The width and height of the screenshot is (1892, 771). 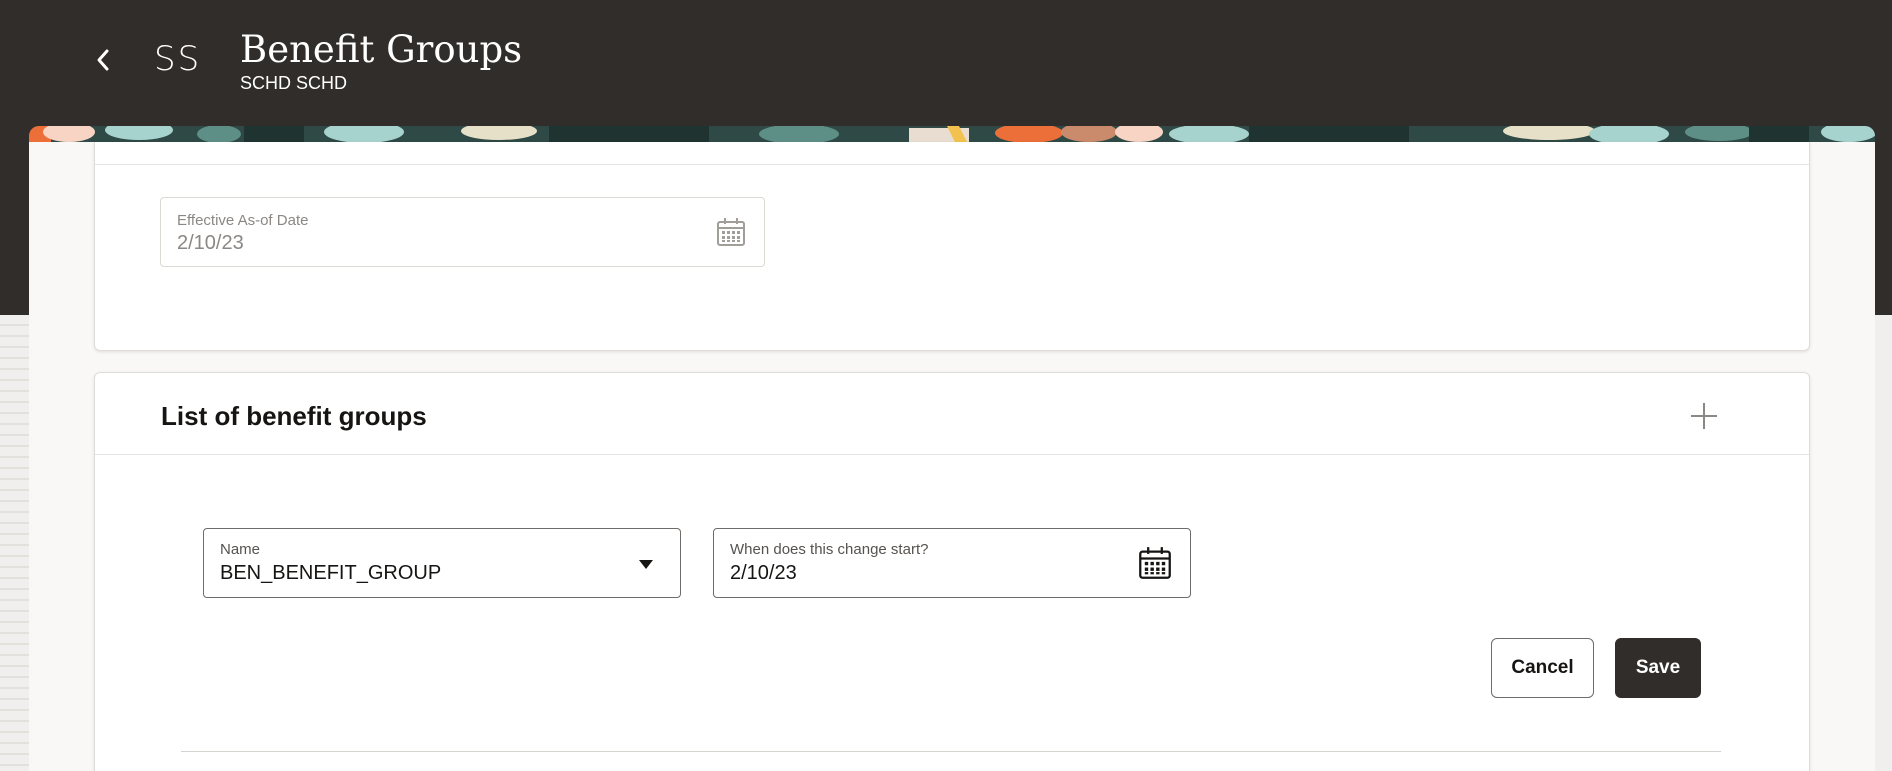 I want to click on effective-as-of-date-field: Effective As-of Date 2/10/23, so click(x=462, y=232).